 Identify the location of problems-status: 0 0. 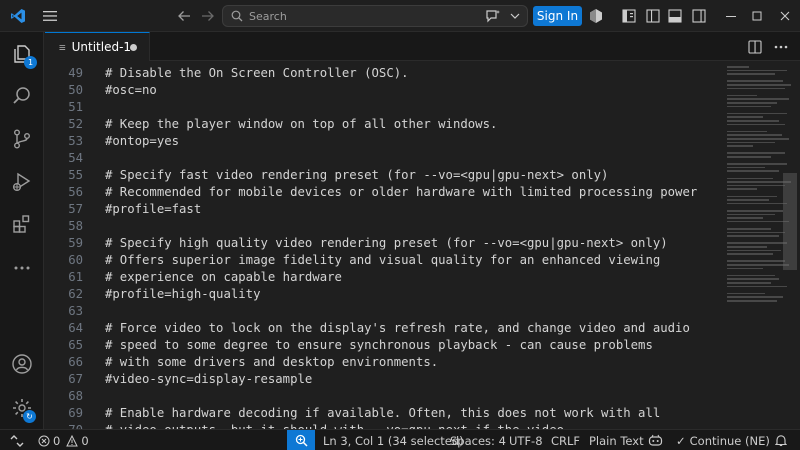
(63, 440).